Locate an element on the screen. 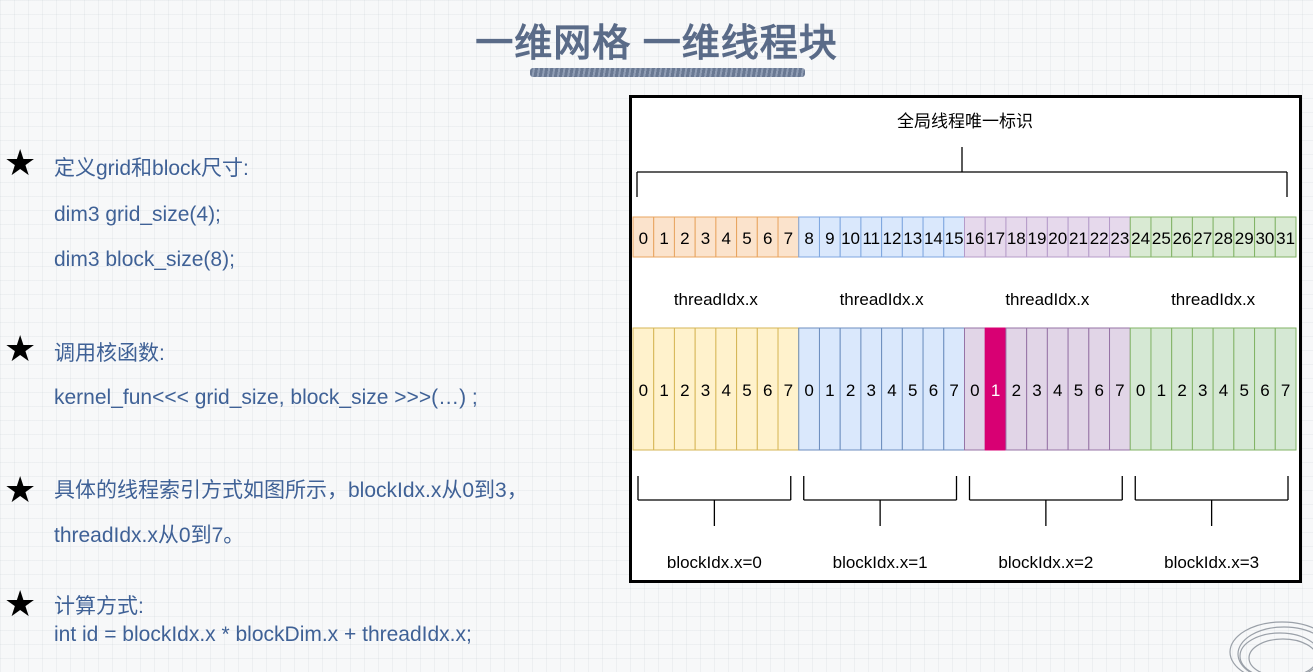 The width and height of the screenshot is (1313, 672). global-id-text: 16 is located at coordinates (974, 238).